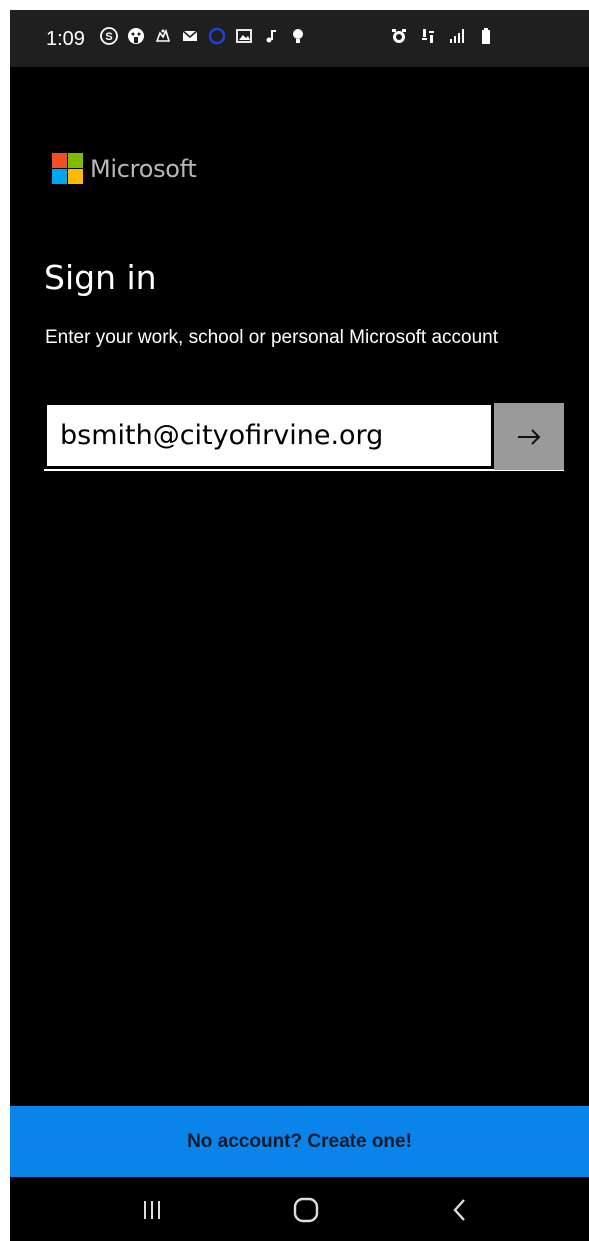 Image resolution: width=589 pixels, height=1241 pixels. What do you see at coordinates (457, 36) in the screenshot?
I see `signal-icon` at bounding box center [457, 36].